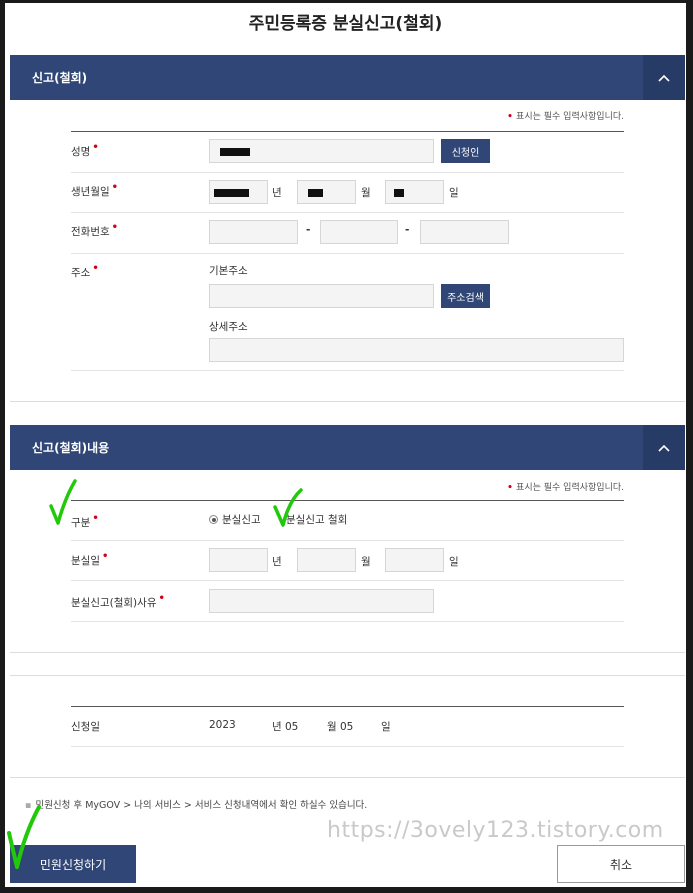  Describe the element at coordinates (340, 727) in the screenshot. I see `apply-day: 월 05` at that location.